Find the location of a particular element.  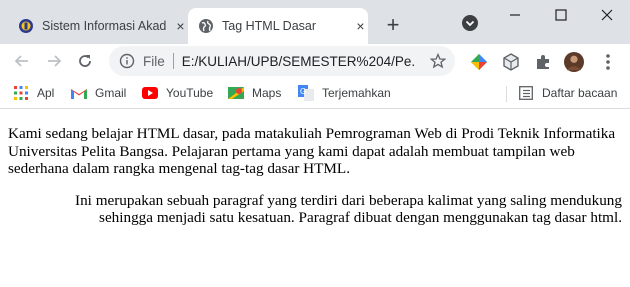

extension-icon is located at coordinates (479, 62).